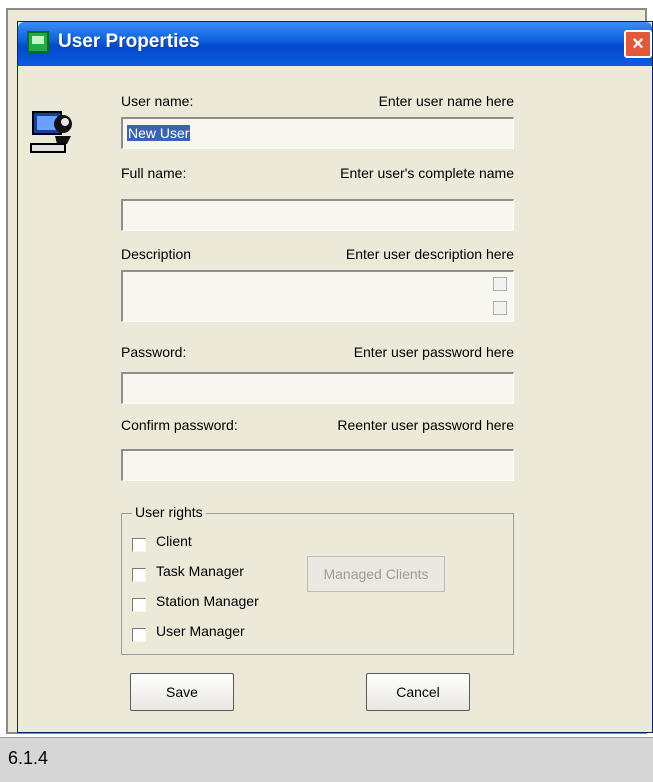 The height and width of the screenshot is (782, 653). I want to click on task-manager-checkbox, so click(139, 575).